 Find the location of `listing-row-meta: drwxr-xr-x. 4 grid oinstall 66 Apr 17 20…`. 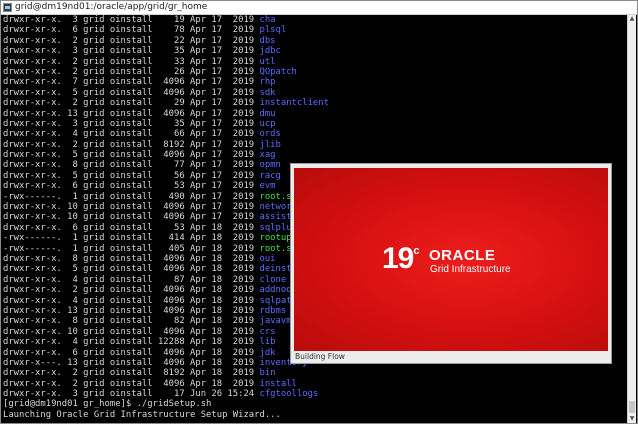

listing-row-meta: drwxr-xr-x. 4 grid oinstall 66 Apr 17 20… is located at coordinates (131, 134).